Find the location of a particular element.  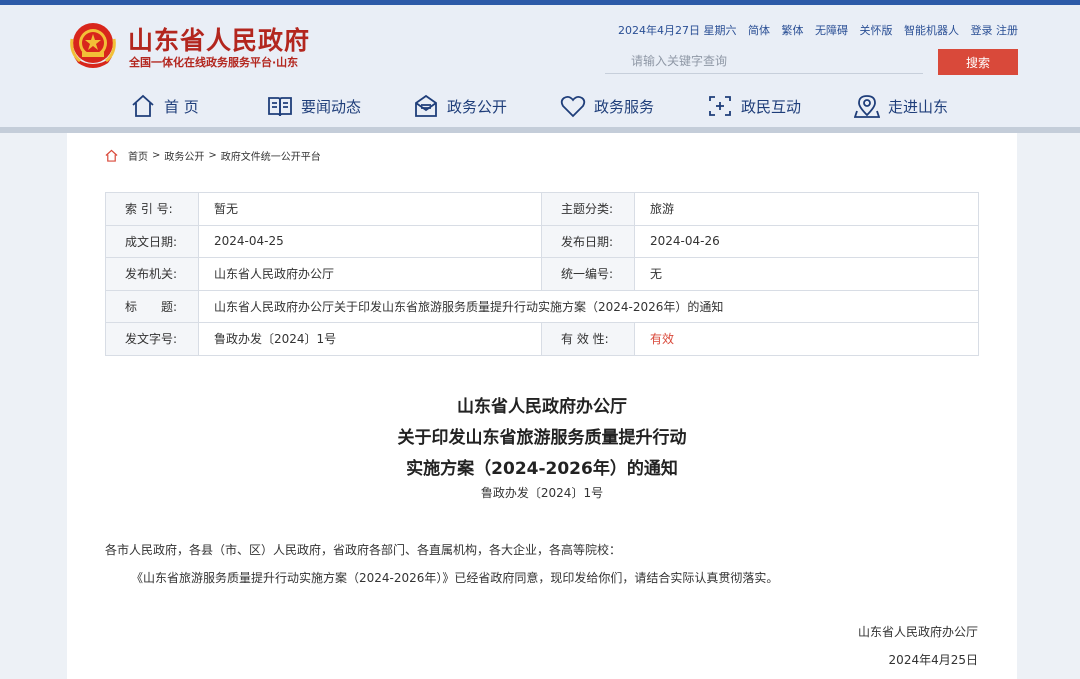

national-emblem-icon is located at coordinates (93, 45).